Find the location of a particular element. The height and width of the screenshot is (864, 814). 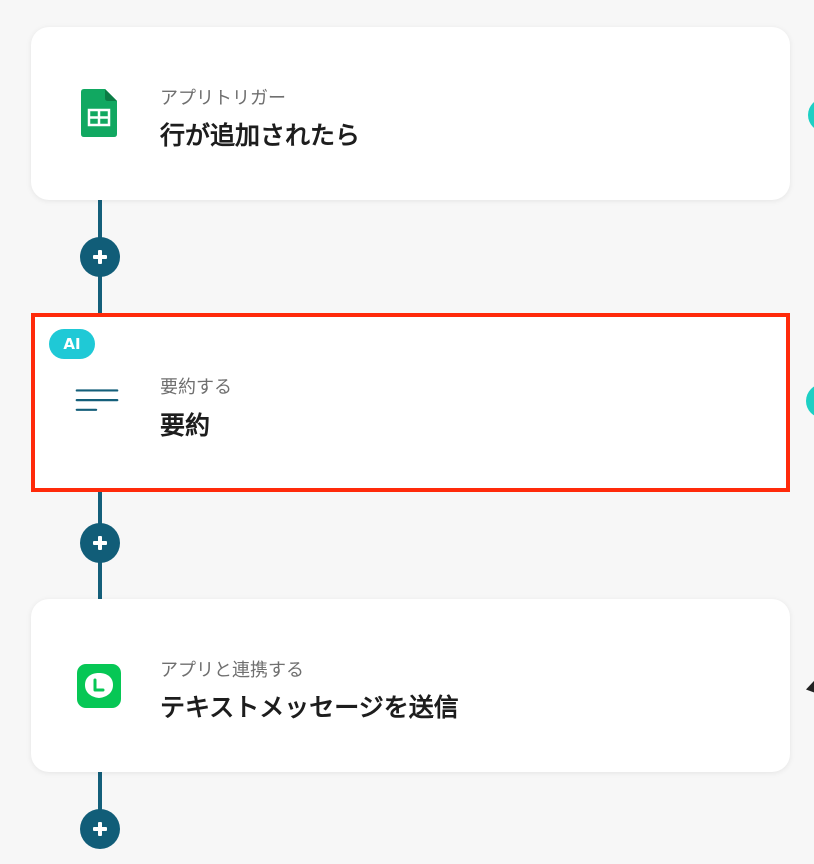

step-type-label: アプリトリガー is located at coordinates (223, 98).